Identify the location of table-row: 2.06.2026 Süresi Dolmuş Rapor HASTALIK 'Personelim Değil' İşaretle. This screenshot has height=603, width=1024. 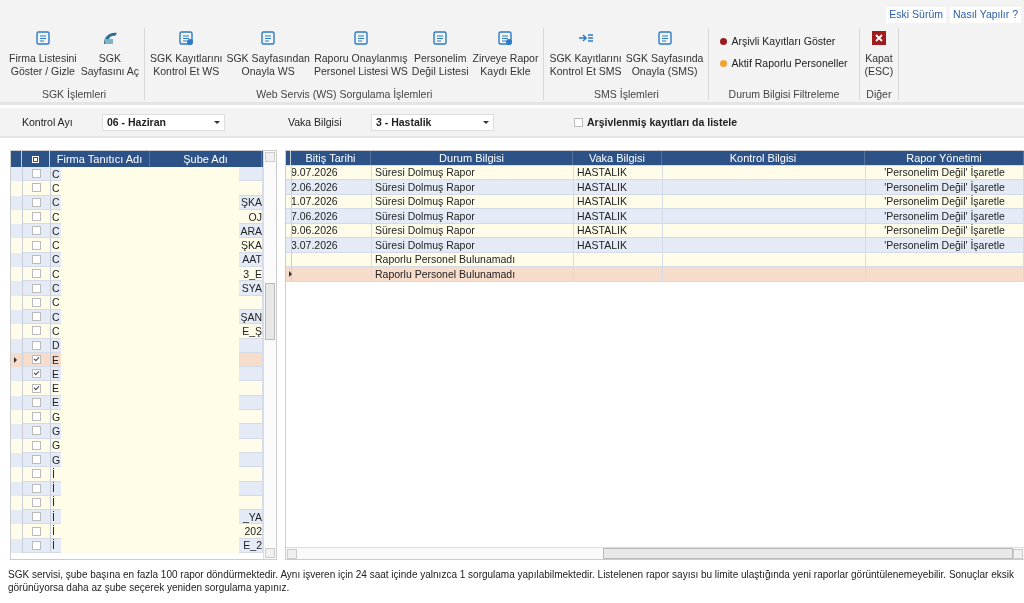
(655, 187).